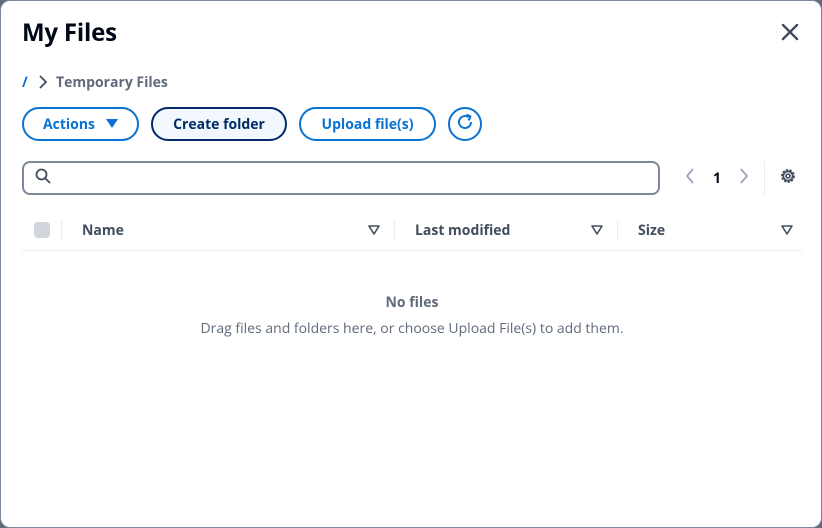 The width and height of the screenshot is (822, 528). I want to click on create-folder-label: Create folder, so click(219, 124).